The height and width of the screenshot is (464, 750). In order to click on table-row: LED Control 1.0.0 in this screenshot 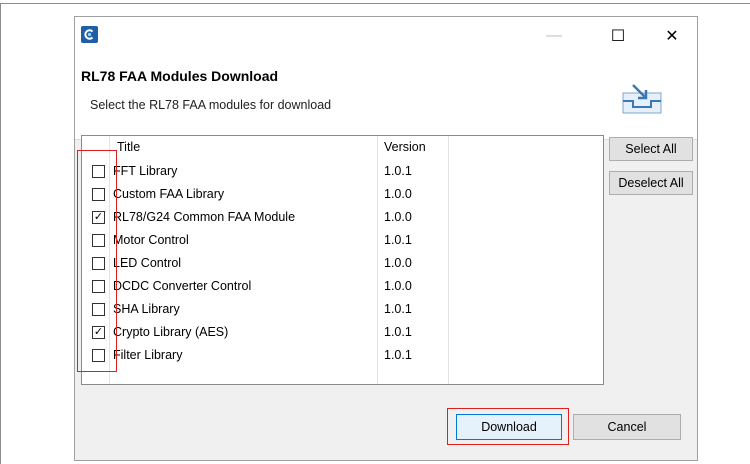, I will do `click(342, 264)`.